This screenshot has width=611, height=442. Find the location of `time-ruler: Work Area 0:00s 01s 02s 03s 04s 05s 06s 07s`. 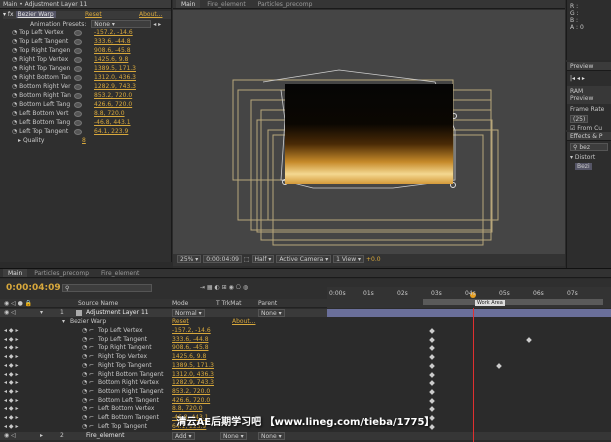

time-ruler: Work Area 0:00s 01s 02s 03s 04s 05s 06s 07s is located at coordinates (469, 297).